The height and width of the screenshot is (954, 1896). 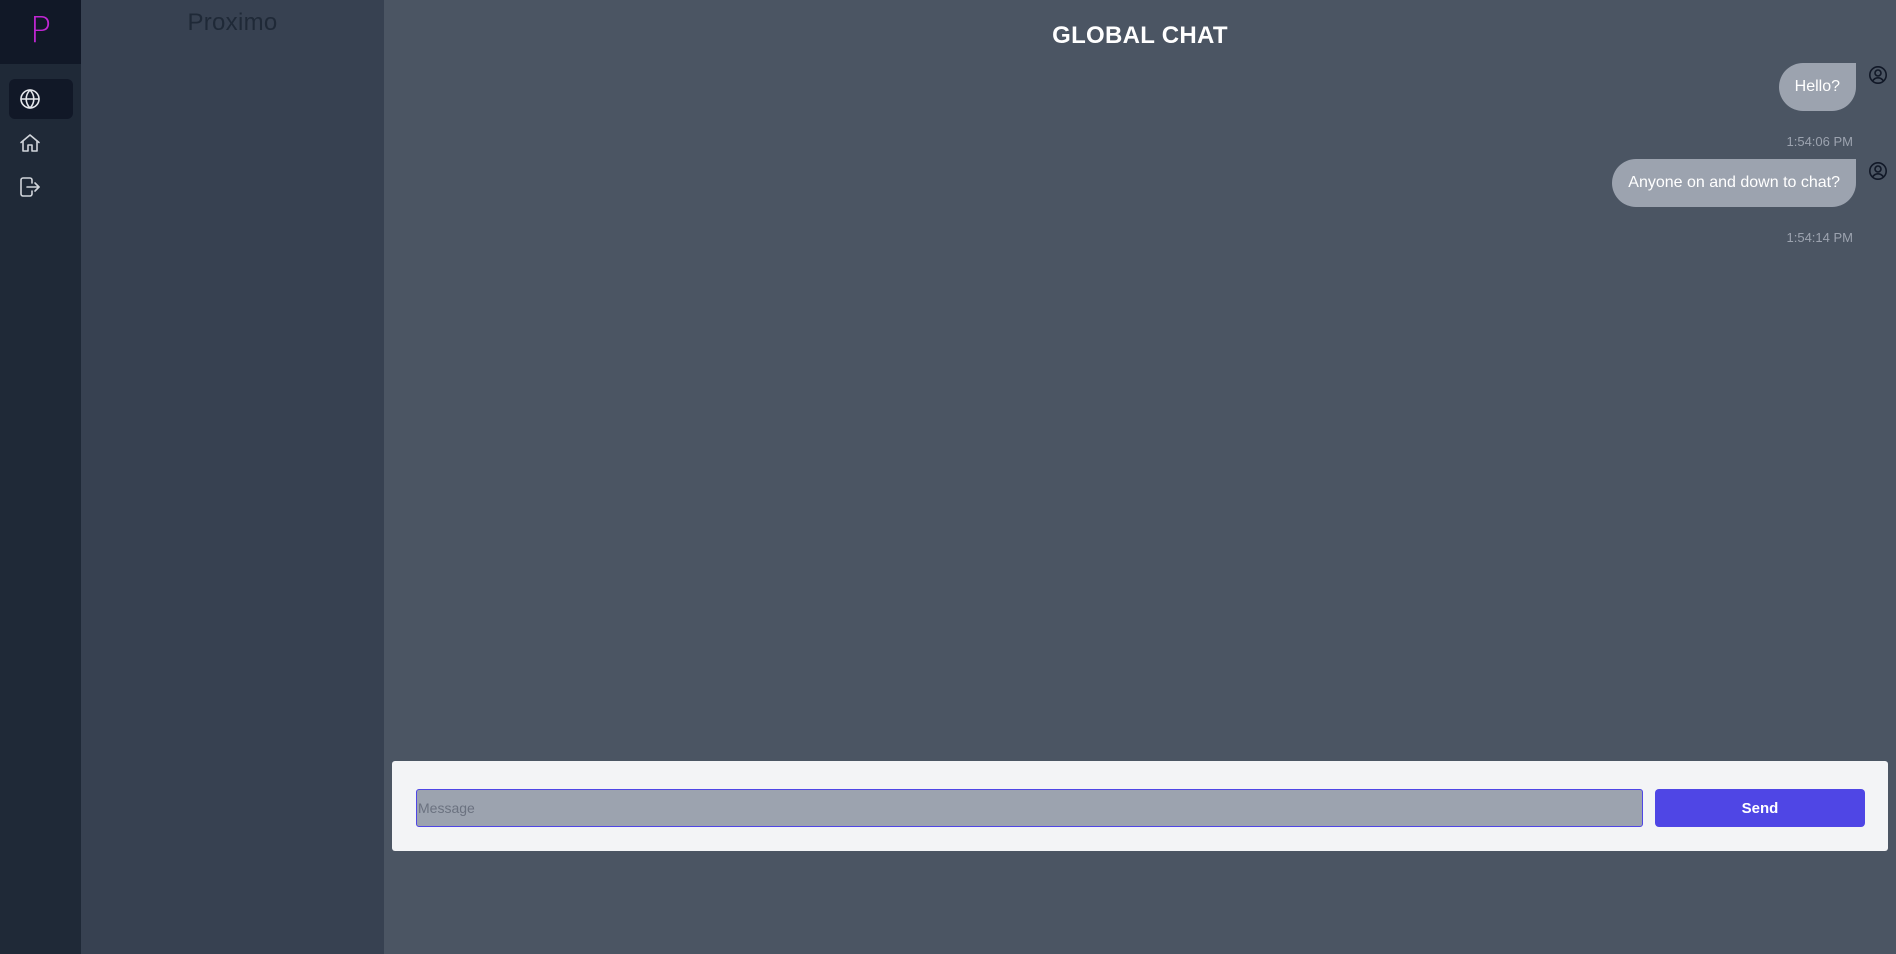 What do you see at coordinates (1820, 141) in the screenshot?
I see `message-timestamp: 1:54:06 PM` at bounding box center [1820, 141].